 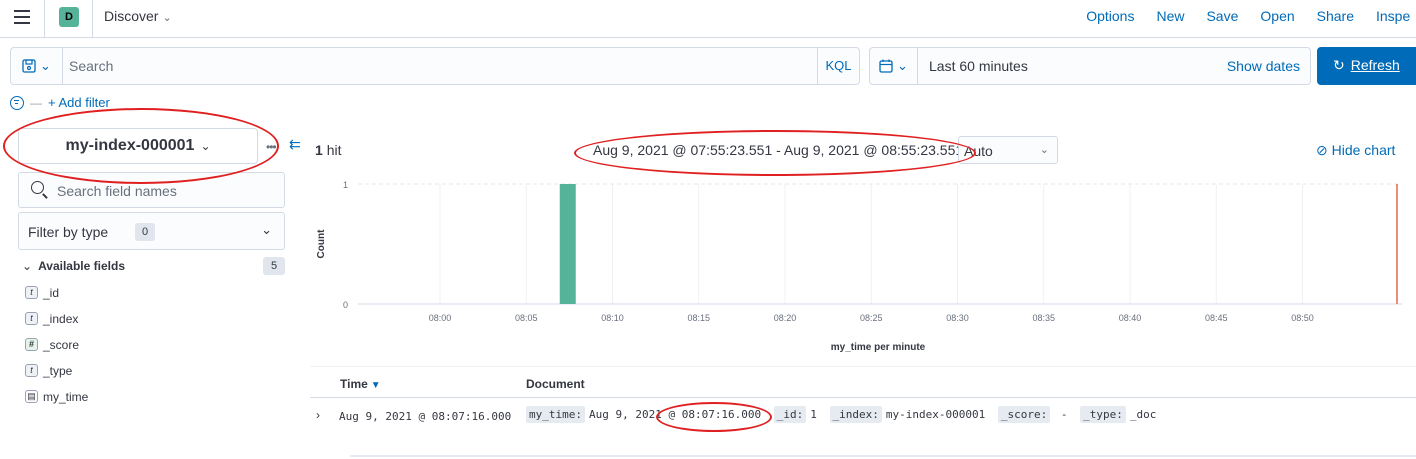 I want to click on doc-field-key: _index:, so click(x=855, y=414).